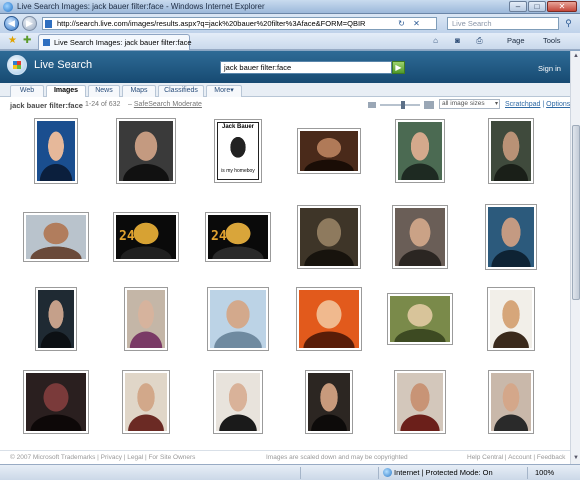 The height and width of the screenshot is (480, 580). Describe the element at coordinates (398, 67) in the screenshot. I see `live-search-go-button: ▶` at that location.